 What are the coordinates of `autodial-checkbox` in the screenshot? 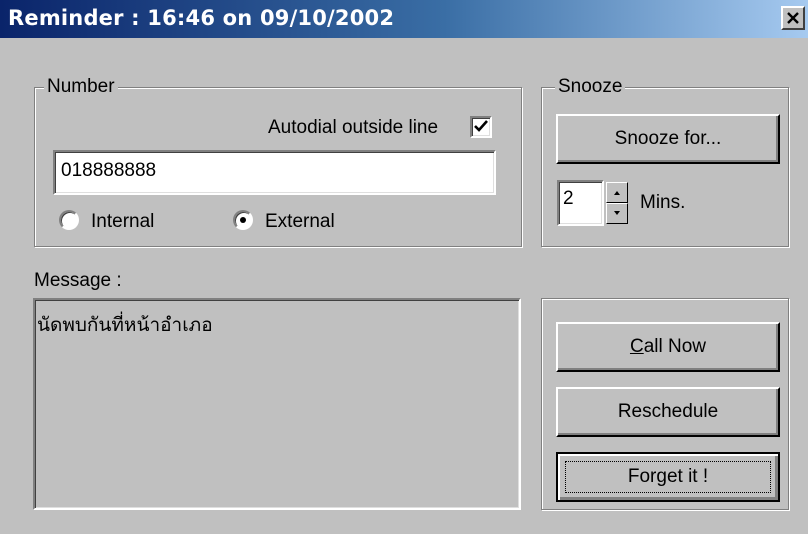 It's located at (481, 127).